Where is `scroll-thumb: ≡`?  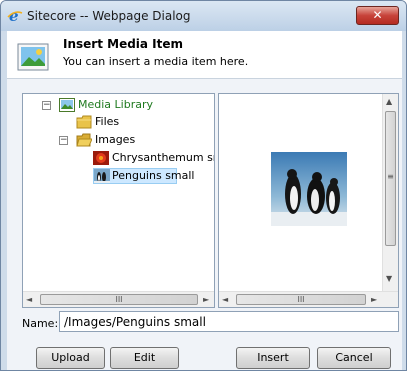 scroll-thumb: ≡ is located at coordinates (390, 178).